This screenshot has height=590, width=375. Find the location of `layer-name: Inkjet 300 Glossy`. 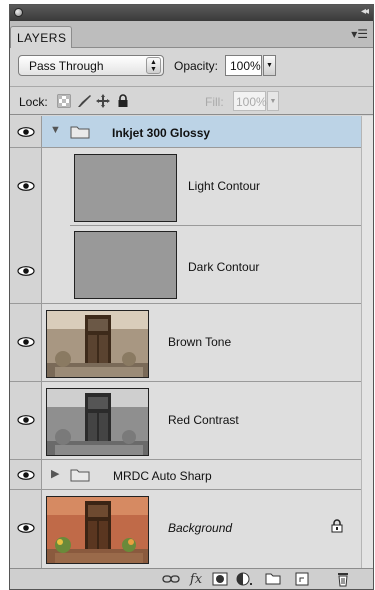

layer-name: Inkjet 300 Glossy is located at coordinates (161, 133).